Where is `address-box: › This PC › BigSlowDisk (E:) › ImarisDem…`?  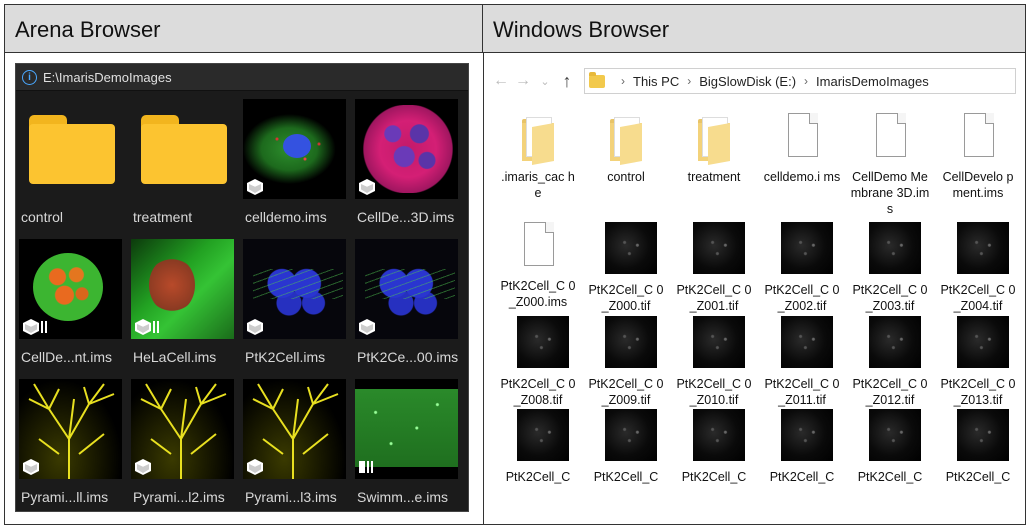
address-box: › This PC › BigSlowDisk (E:) › ImarisDem… is located at coordinates (800, 81).